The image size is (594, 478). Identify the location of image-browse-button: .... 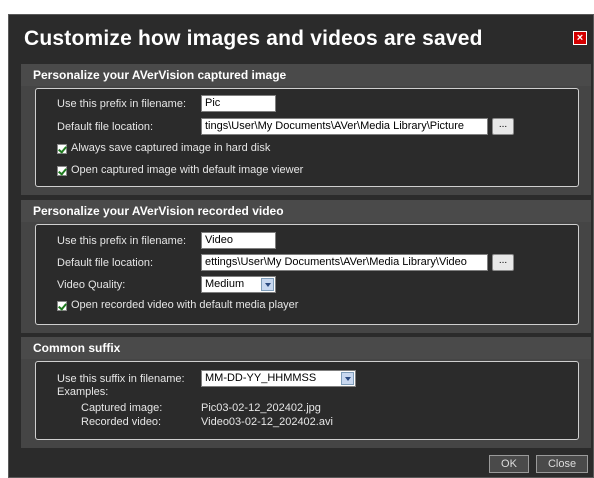
(503, 126).